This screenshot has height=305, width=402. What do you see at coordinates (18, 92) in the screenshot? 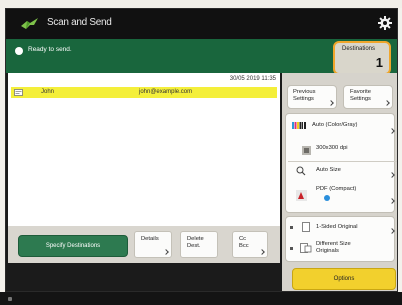
I see `contact-card-icon` at bounding box center [18, 92].